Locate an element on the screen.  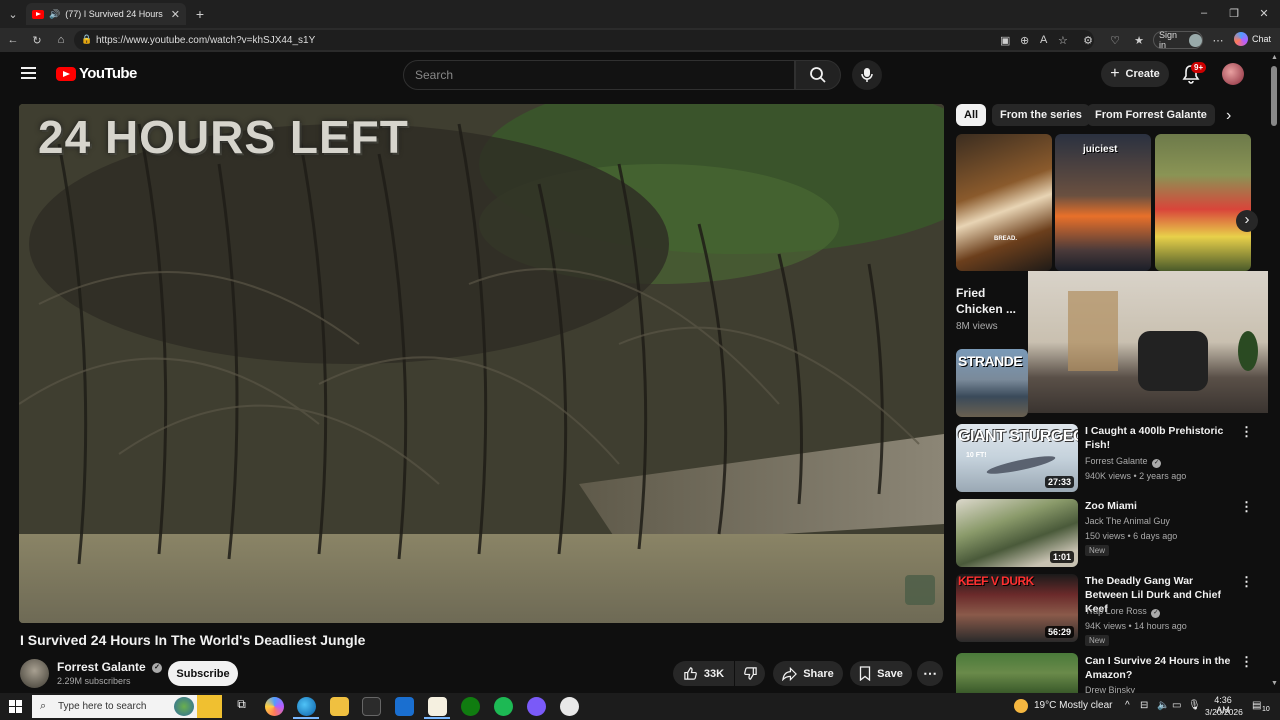
tray-app-icon: ⊟ is located at coordinates (1144, 705).